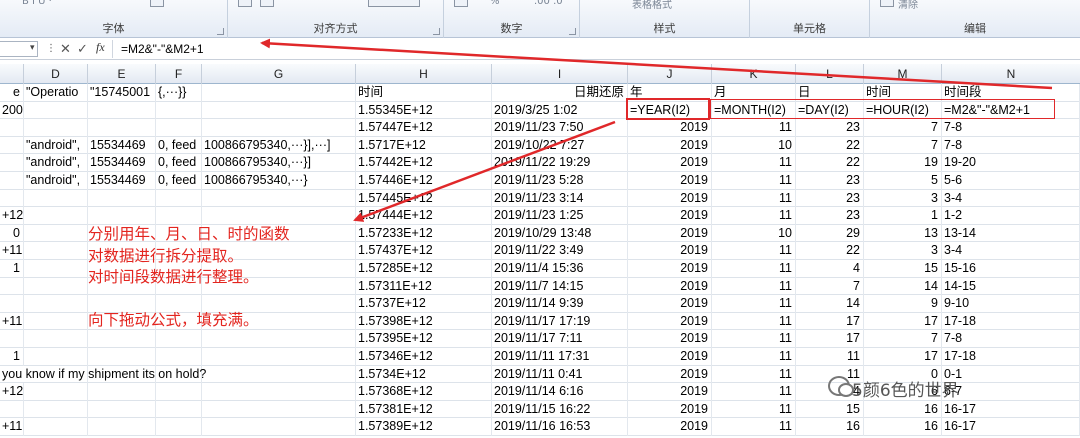 Image resolution: width=1080 pixels, height=438 pixels. What do you see at coordinates (424, 286) in the screenshot?
I see `cell-h: 1.57311E+12` at bounding box center [424, 286].